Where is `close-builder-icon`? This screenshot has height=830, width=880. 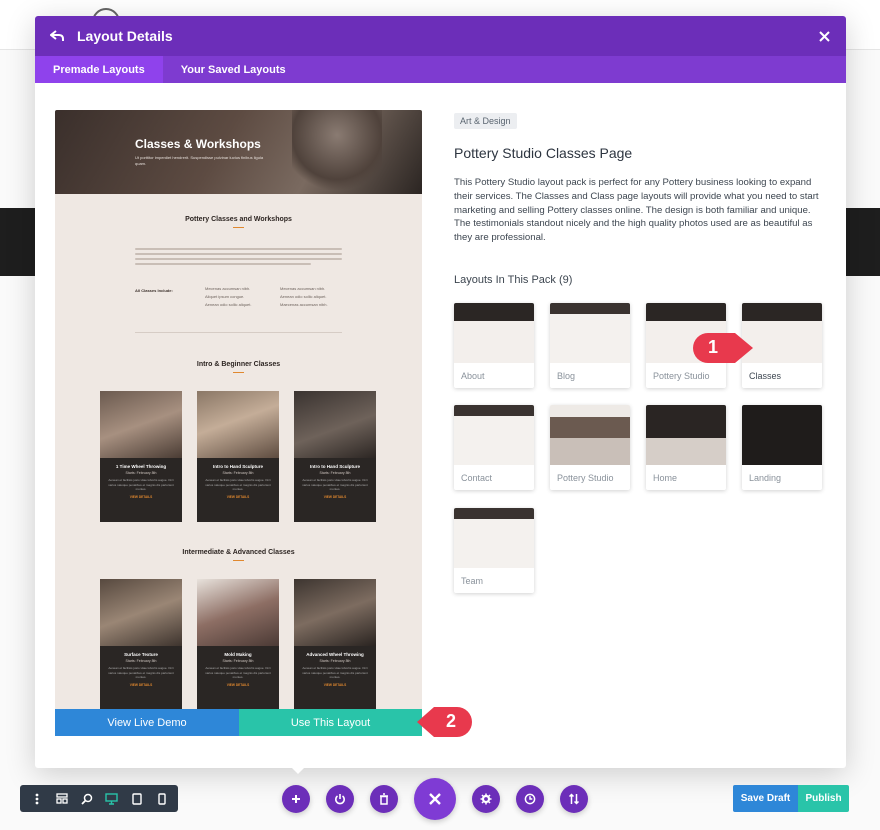 close-builder-icon is located at coordinates (435, 799).